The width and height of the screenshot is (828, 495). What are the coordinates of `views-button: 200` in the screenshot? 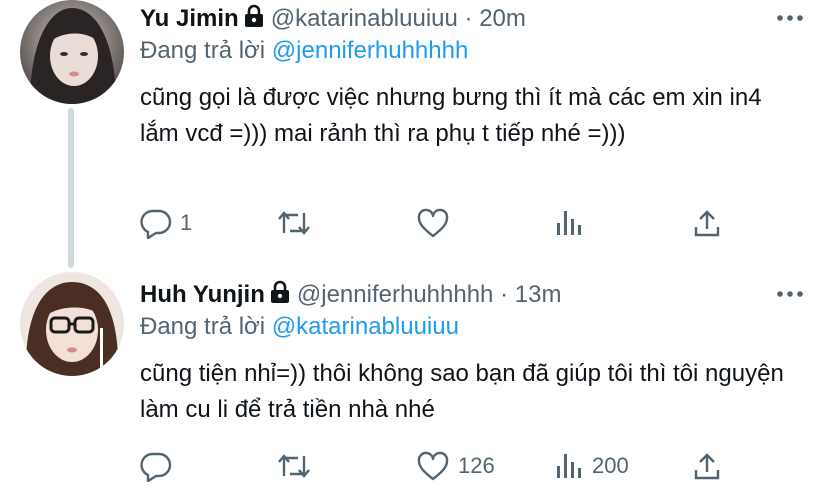 It's located at (591, 466).